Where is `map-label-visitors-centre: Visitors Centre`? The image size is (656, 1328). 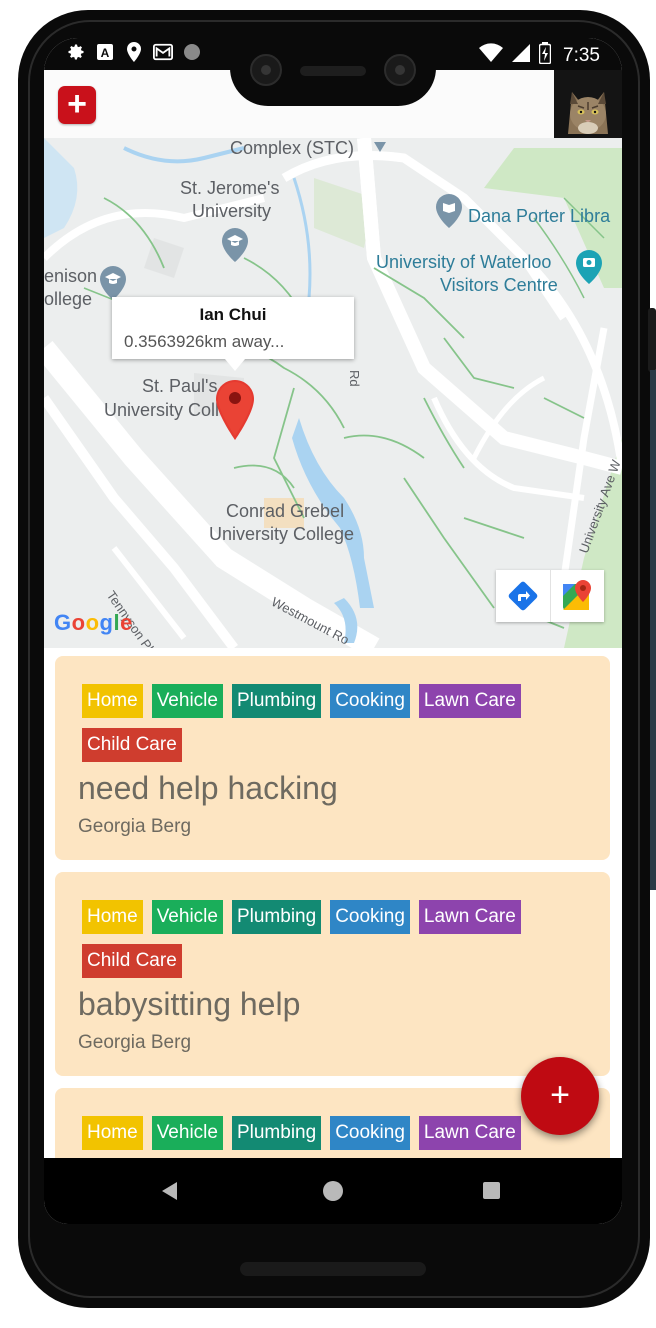
map-label-visitors-centre: Visitors Centre is located at coordinates (499, 285).